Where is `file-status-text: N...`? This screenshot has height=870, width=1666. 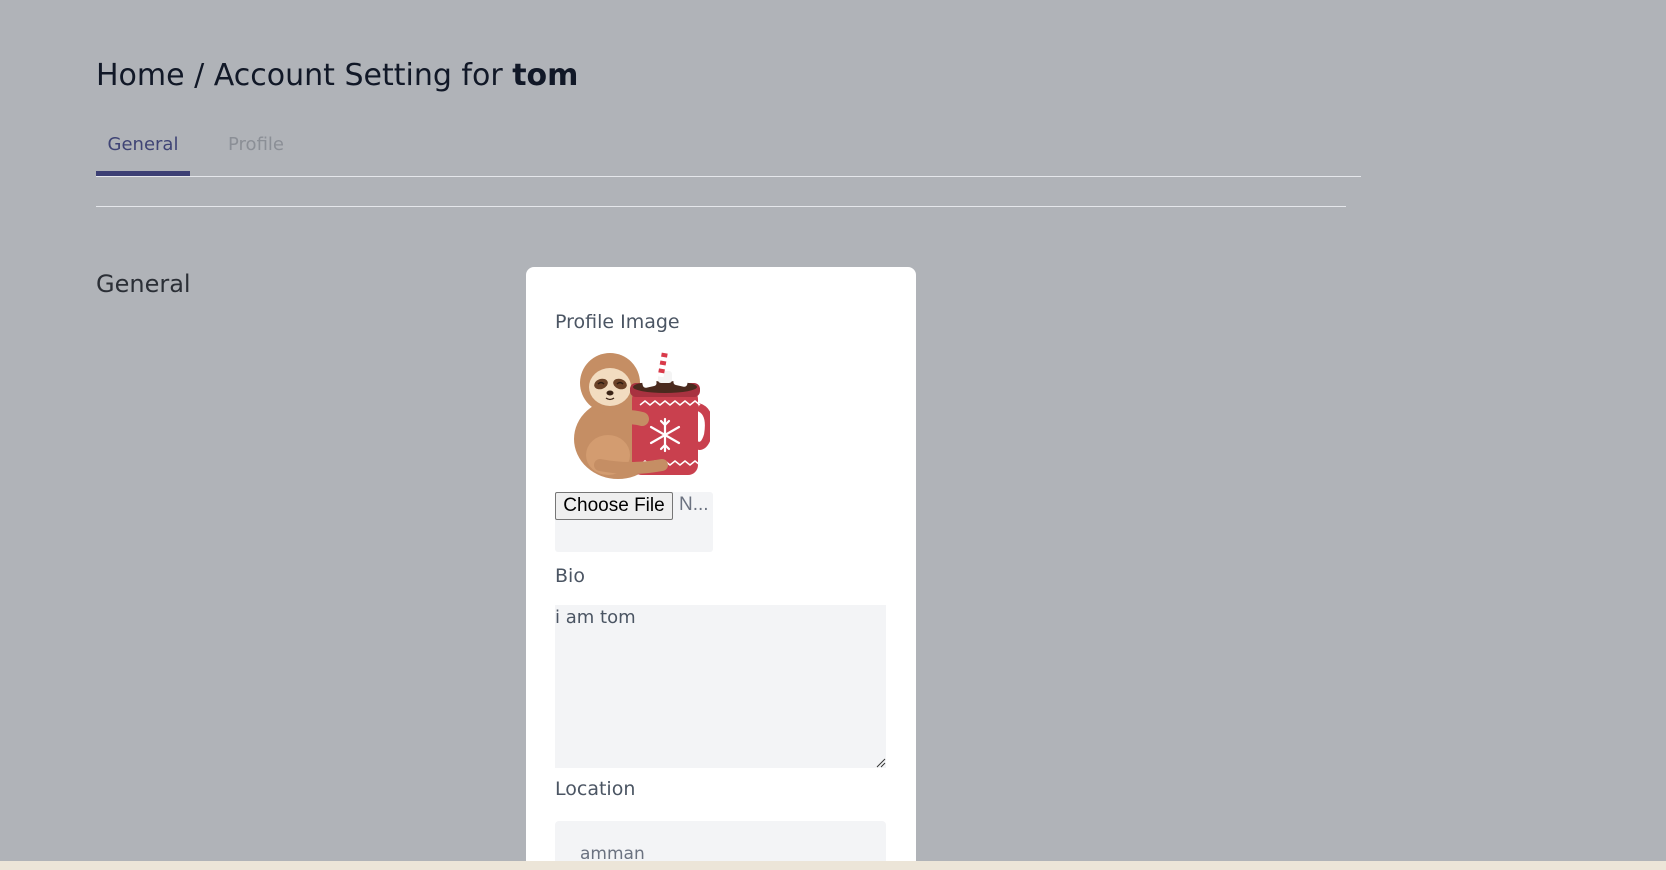
file-status-text: N... is located at coordinates (694, 504).